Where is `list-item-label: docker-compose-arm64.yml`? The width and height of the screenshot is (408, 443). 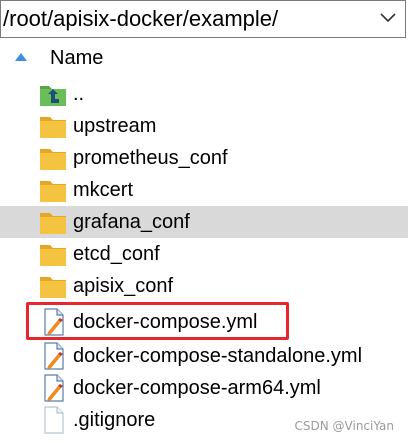 list-item-label: docker-compose-arm64.yml is located at coordinates (197, 388).